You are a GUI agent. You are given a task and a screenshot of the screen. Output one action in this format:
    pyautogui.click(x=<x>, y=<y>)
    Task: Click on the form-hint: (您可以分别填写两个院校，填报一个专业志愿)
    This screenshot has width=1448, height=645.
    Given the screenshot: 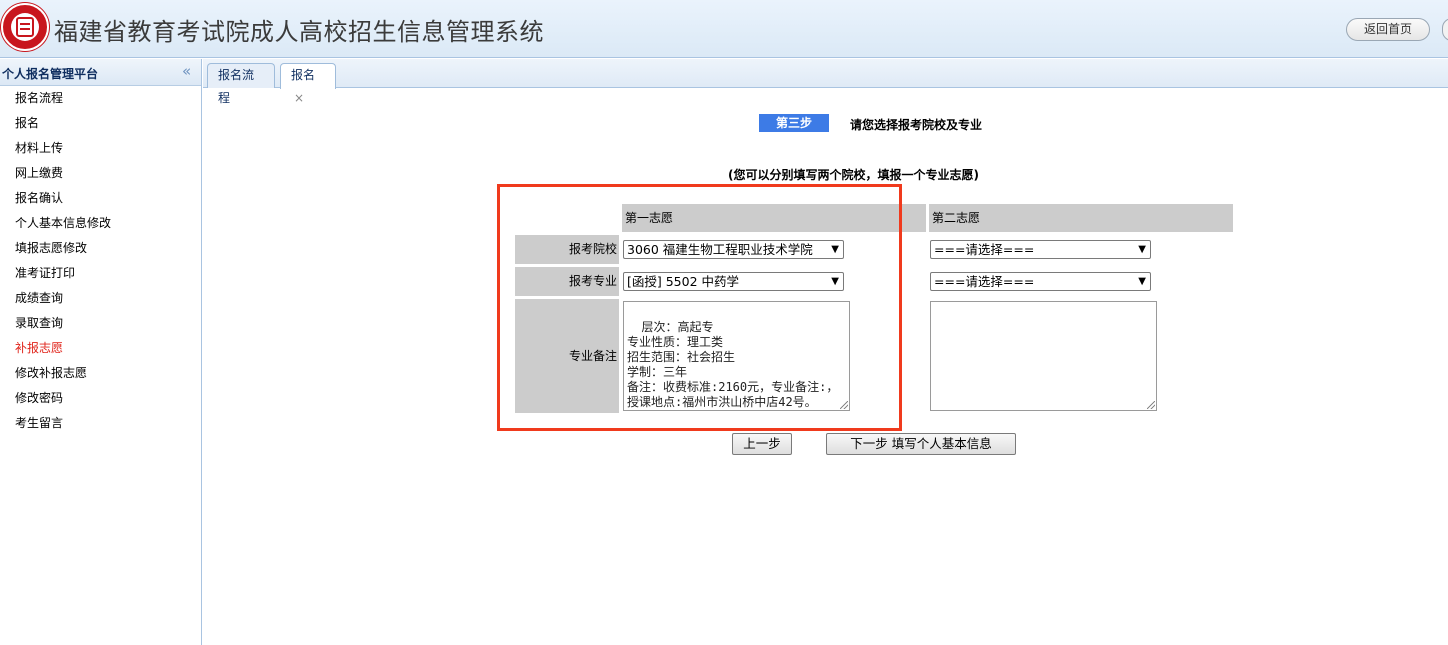 What is the action you would take?
    pyautogui.click(x=853, y=175)
    